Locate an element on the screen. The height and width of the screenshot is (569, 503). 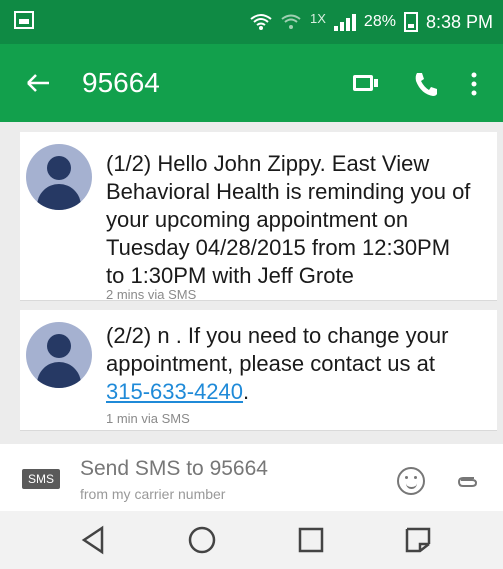
sms-badge: SMS is located at coordinates (41, 479).